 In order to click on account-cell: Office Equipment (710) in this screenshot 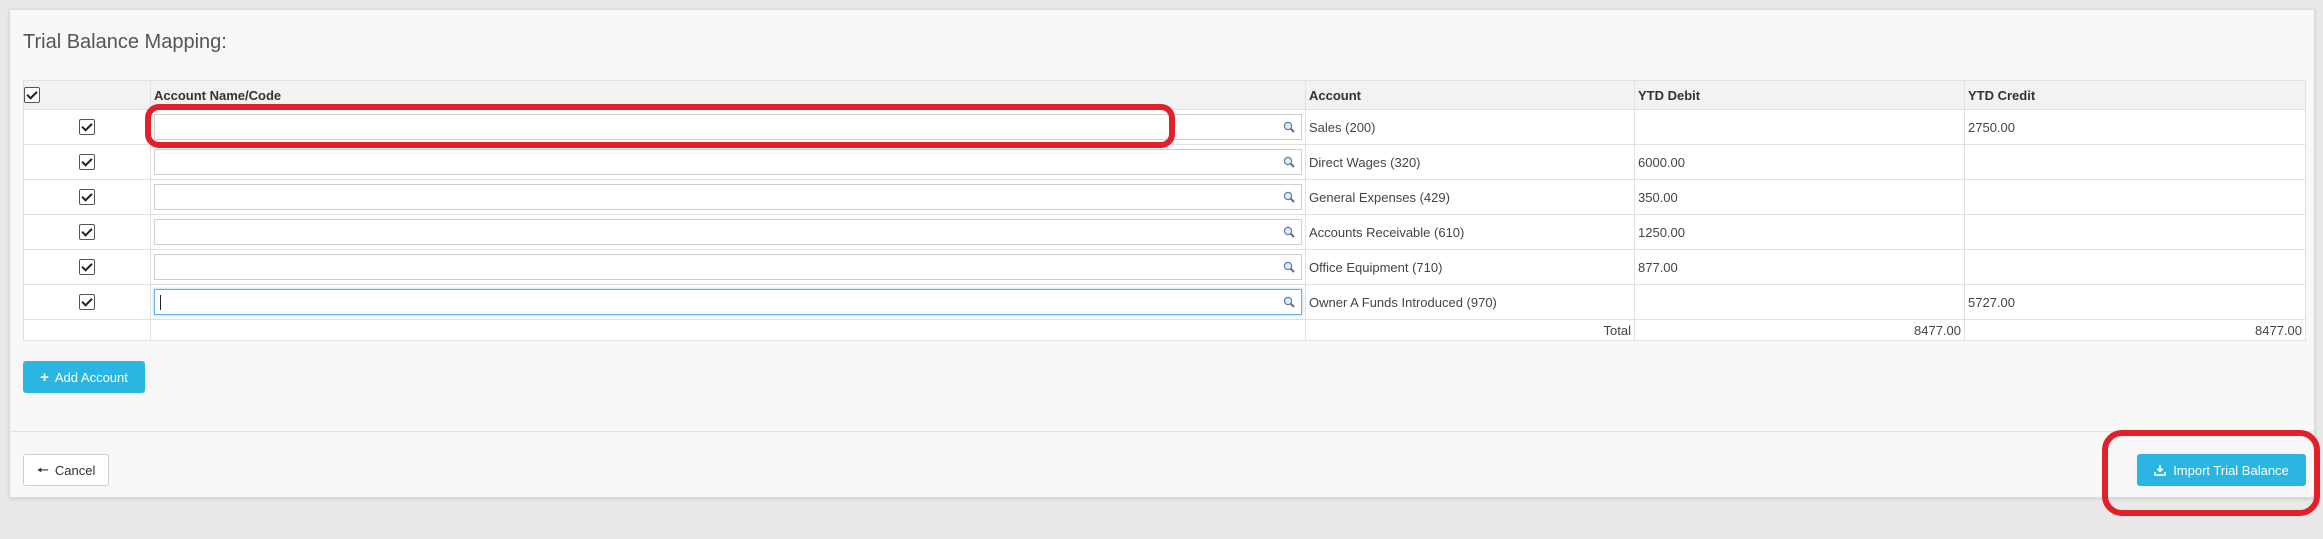, I will do `click(1470, 267)`.